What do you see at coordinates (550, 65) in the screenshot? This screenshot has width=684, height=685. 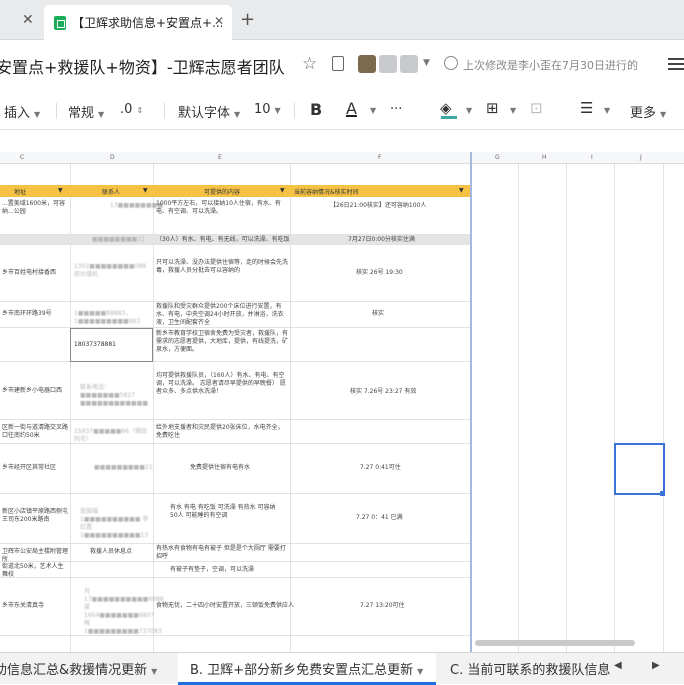 I see `last-modified-text: 上次修改是李小歪在7月30日进行的` at bounding box center [550, 65].